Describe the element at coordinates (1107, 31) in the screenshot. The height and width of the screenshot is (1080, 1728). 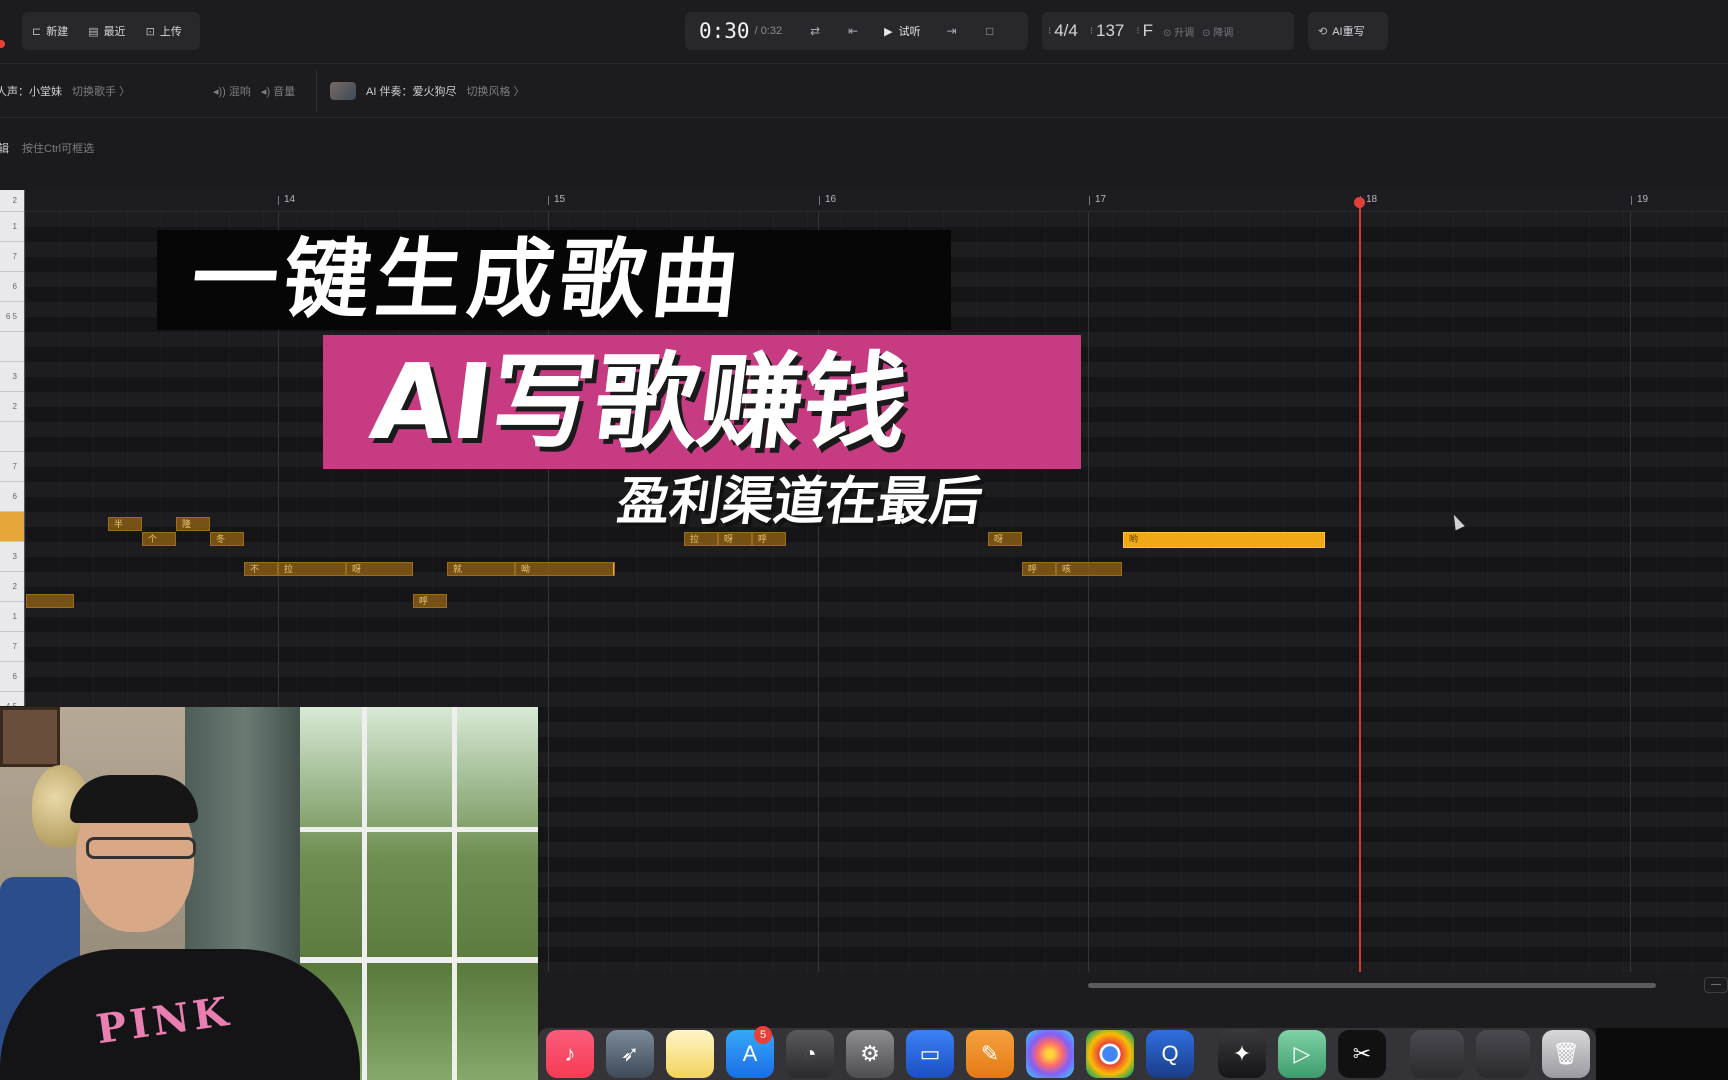
I see `tempo: ⁝ 137` at that location.